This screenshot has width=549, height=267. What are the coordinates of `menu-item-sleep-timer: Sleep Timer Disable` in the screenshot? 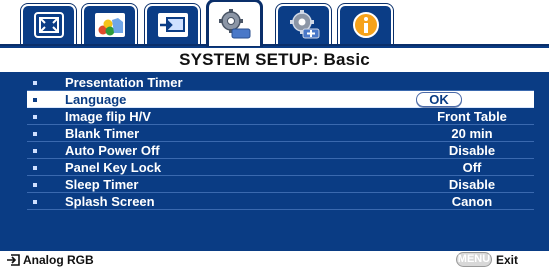 It's located at (280, 184).